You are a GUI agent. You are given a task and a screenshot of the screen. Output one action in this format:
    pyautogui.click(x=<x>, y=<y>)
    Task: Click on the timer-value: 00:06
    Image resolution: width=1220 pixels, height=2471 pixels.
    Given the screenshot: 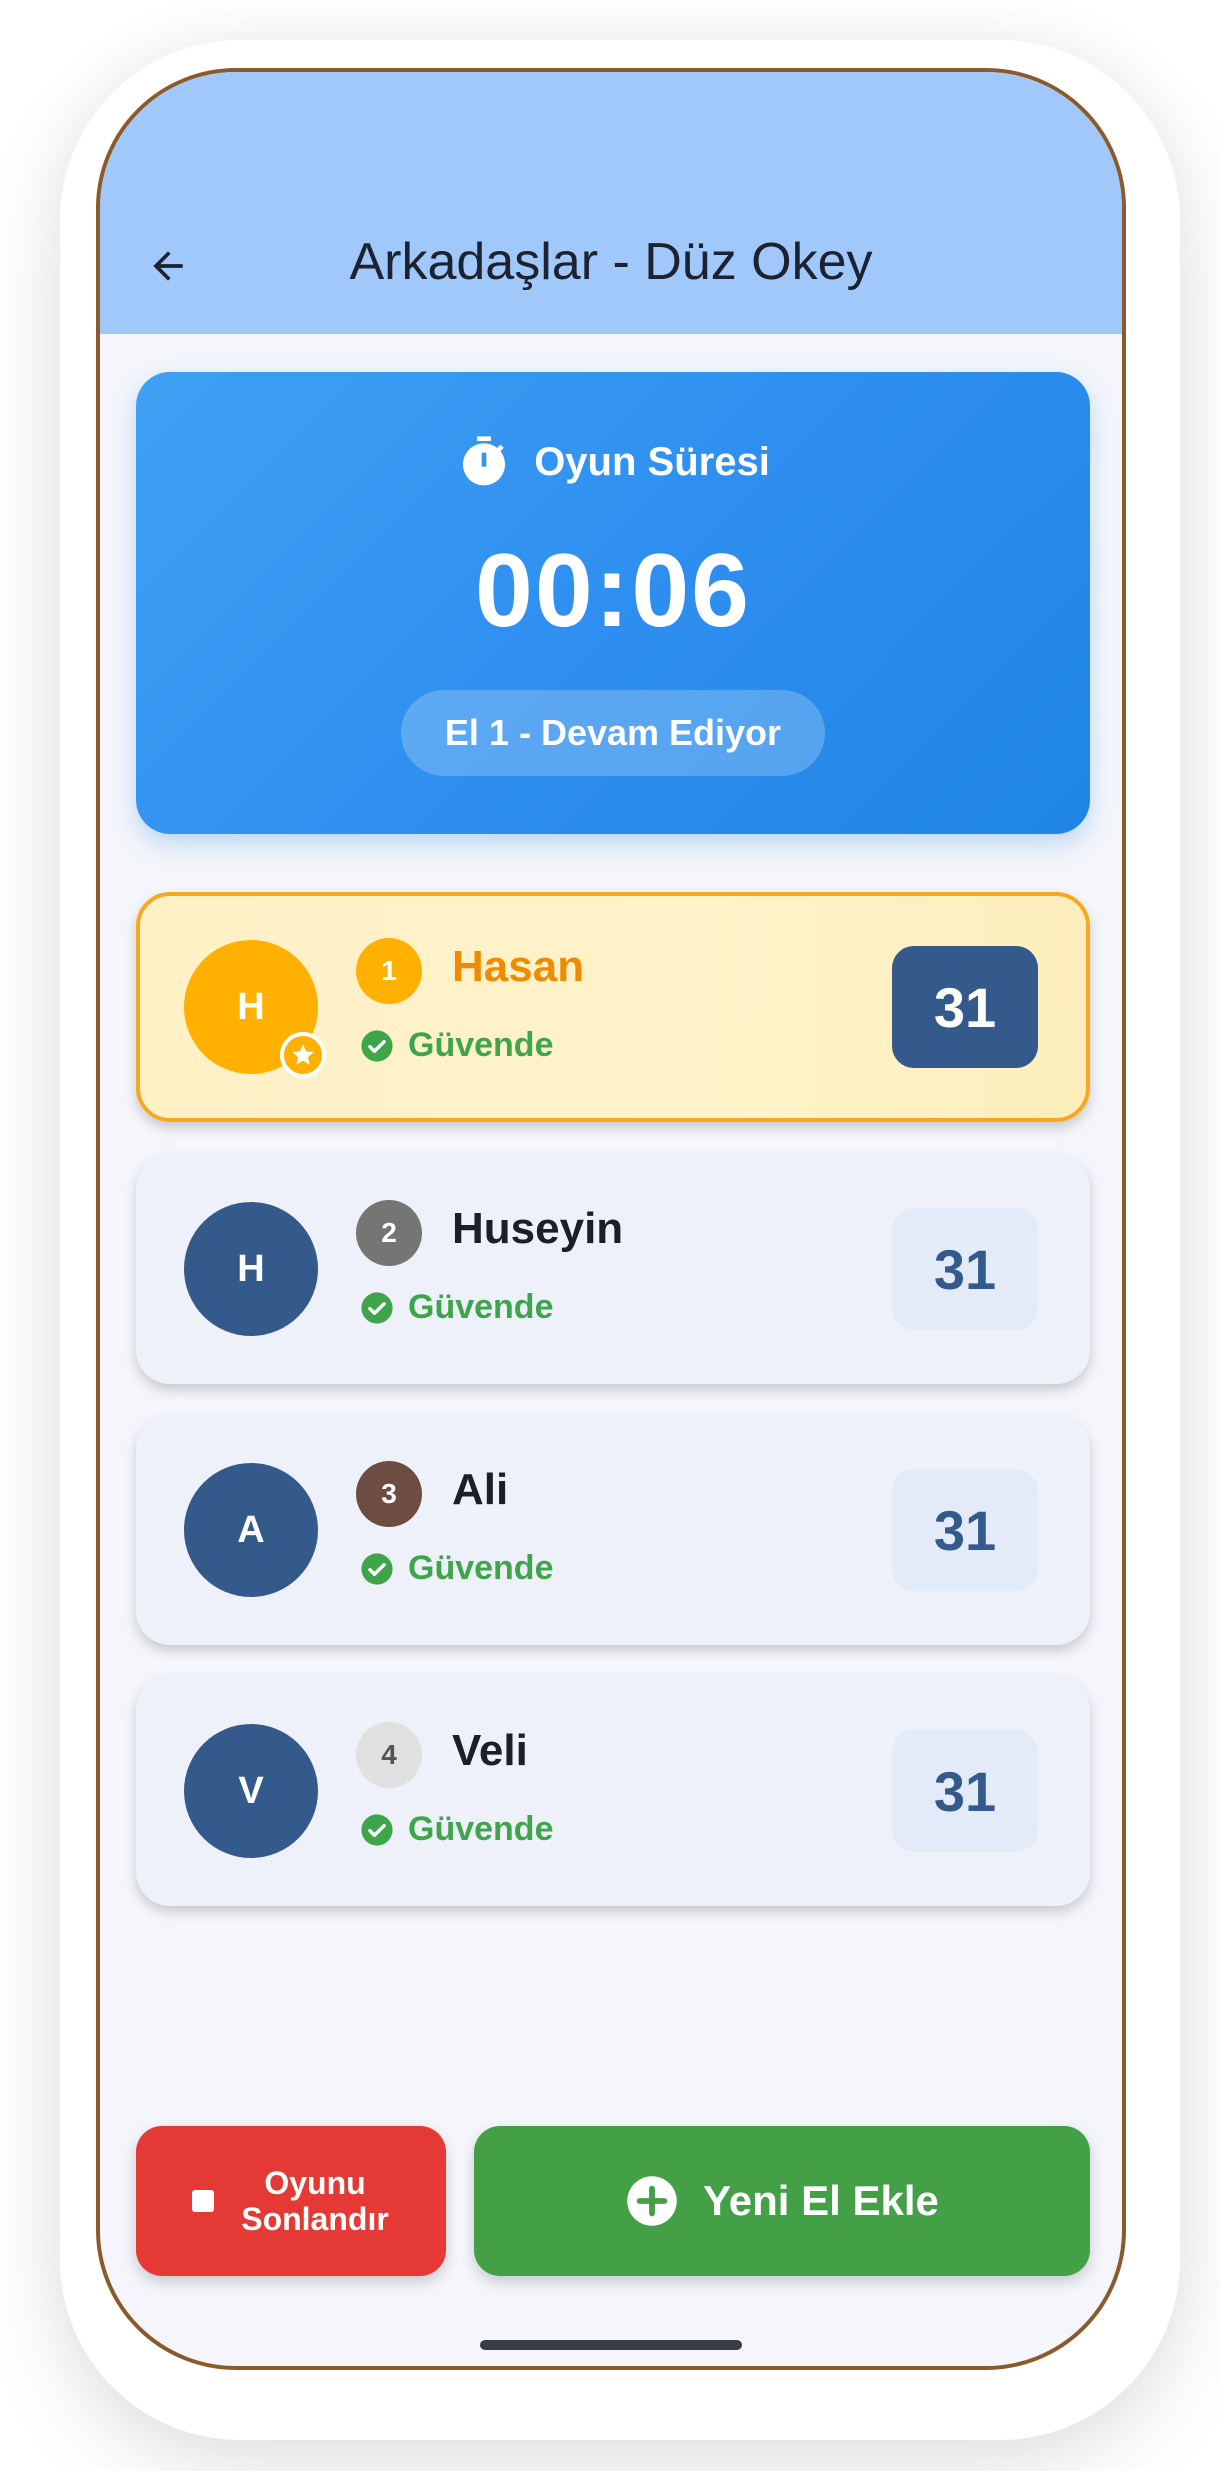 What is the action you would take?
    pyautogui.click(x=613, y=591)
    